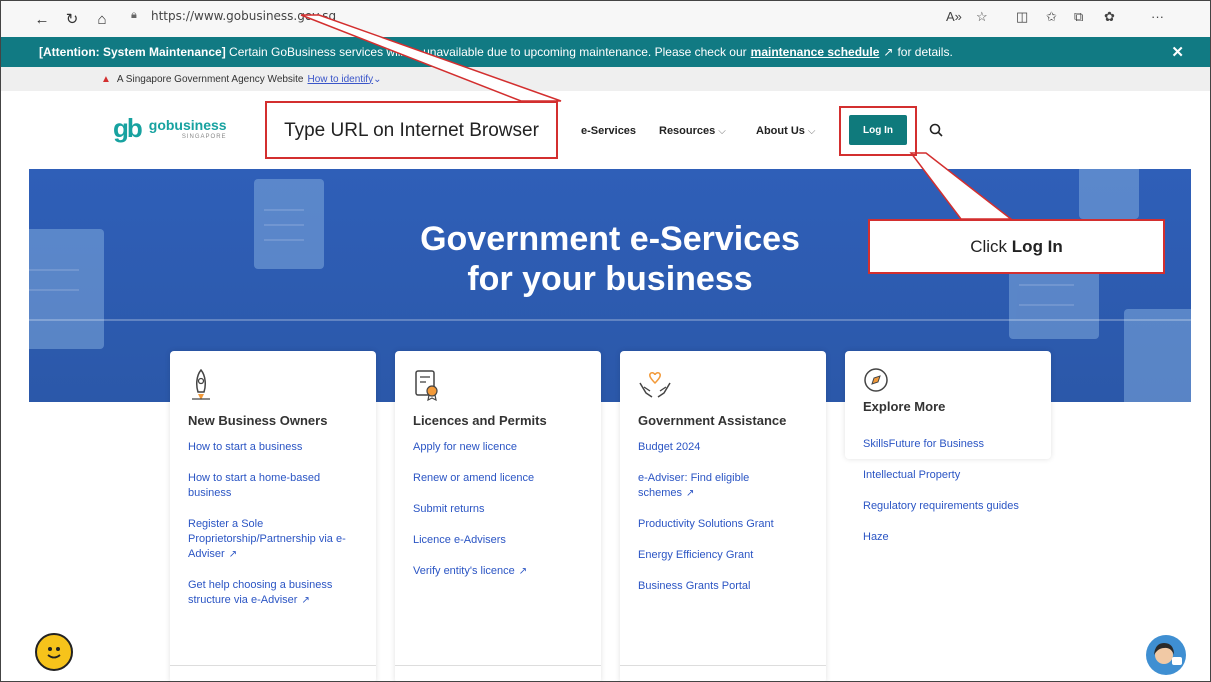 The image size is (1211, 682). Describe the element at coordinates (989, 246) in the screenshot. I see `login-callout-prefix: Click` at that location.